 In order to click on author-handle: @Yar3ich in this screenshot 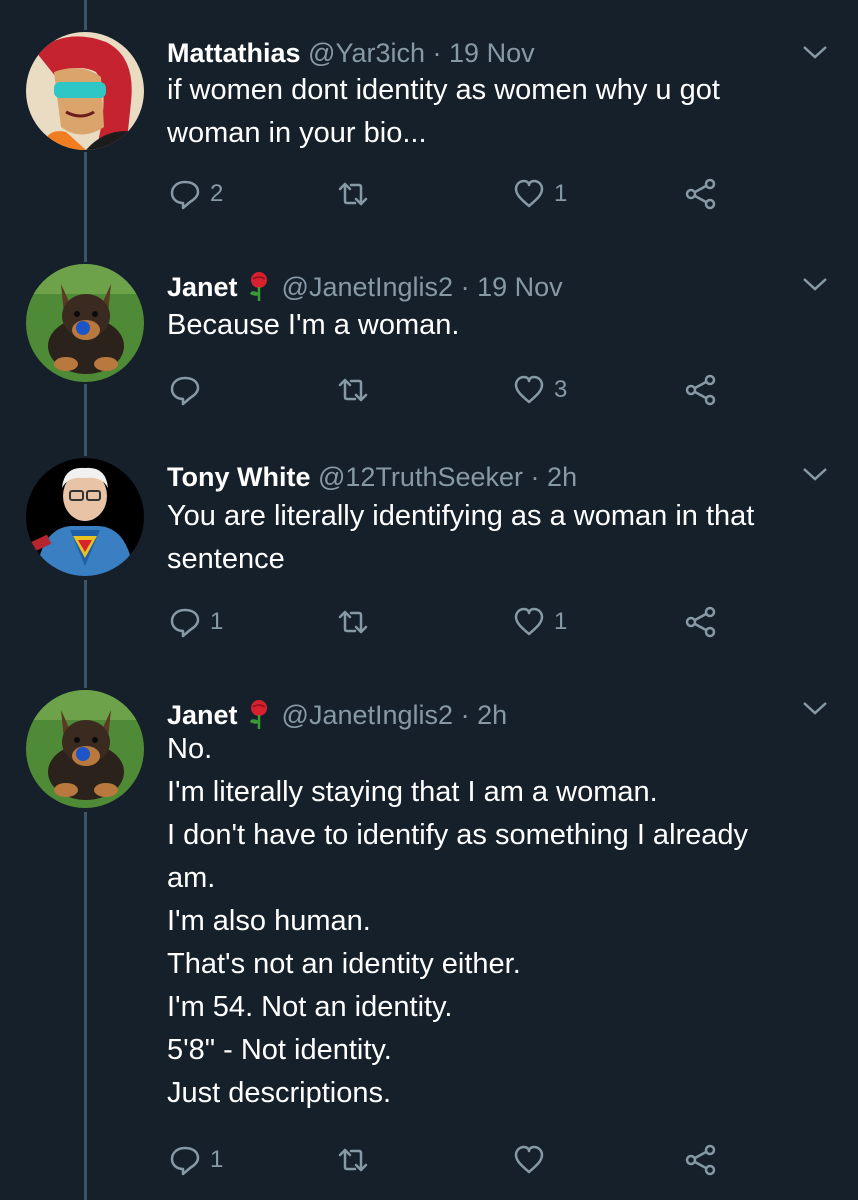, I will do `click(366, 53)`.